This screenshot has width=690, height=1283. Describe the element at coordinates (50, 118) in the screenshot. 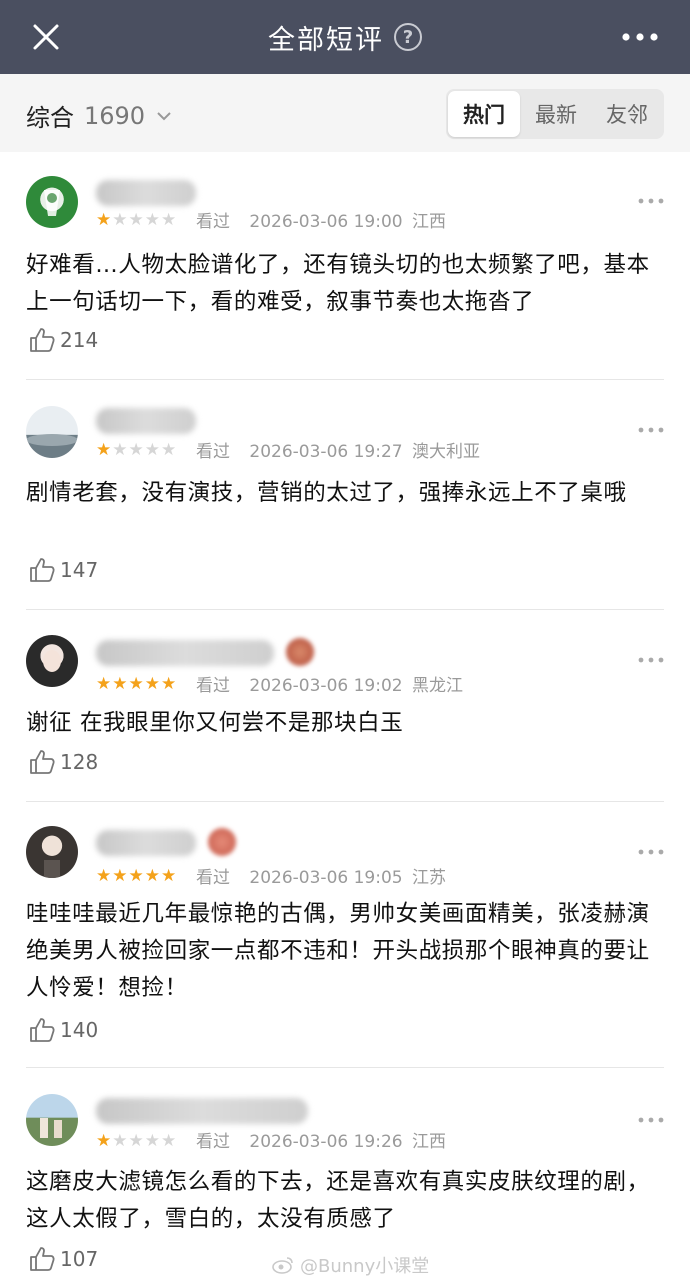

I see `sort-label: 综合` at that location.